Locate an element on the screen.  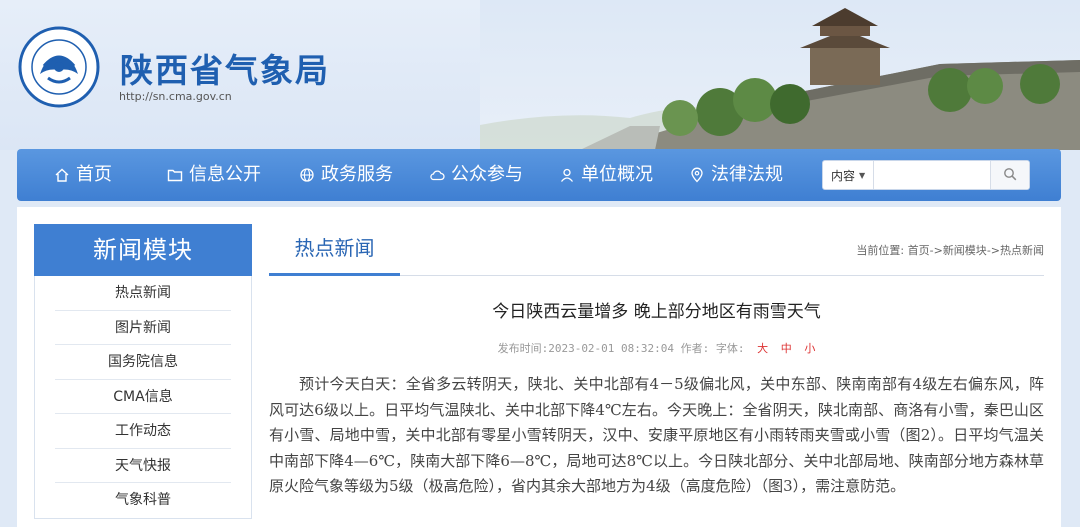
article-meta: 发布时间:2023-02-01 08:32:04 作者: 字体: 大 中 小 is located at coordinates (656, 348).